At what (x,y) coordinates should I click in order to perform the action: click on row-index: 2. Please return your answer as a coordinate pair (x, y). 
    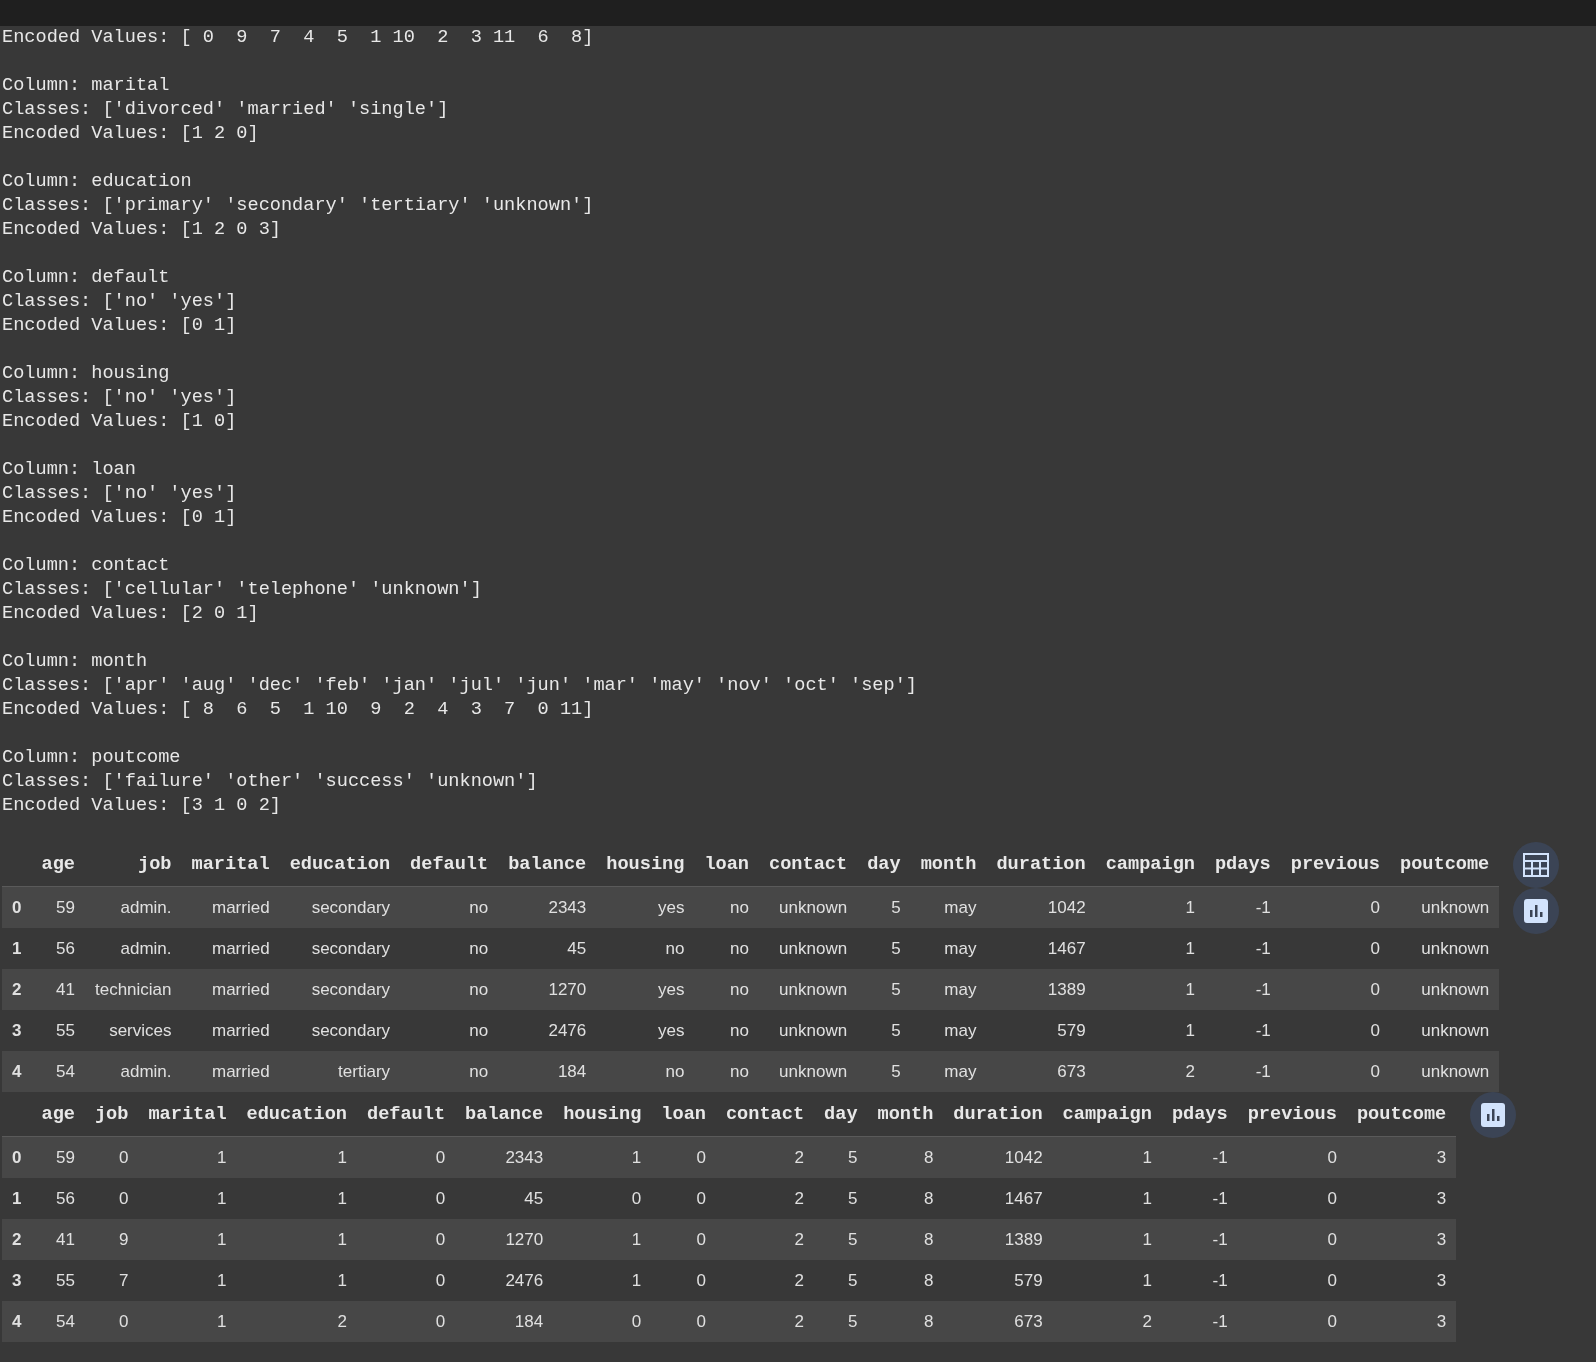
    Looking at the image, I should click on (17, 1239).